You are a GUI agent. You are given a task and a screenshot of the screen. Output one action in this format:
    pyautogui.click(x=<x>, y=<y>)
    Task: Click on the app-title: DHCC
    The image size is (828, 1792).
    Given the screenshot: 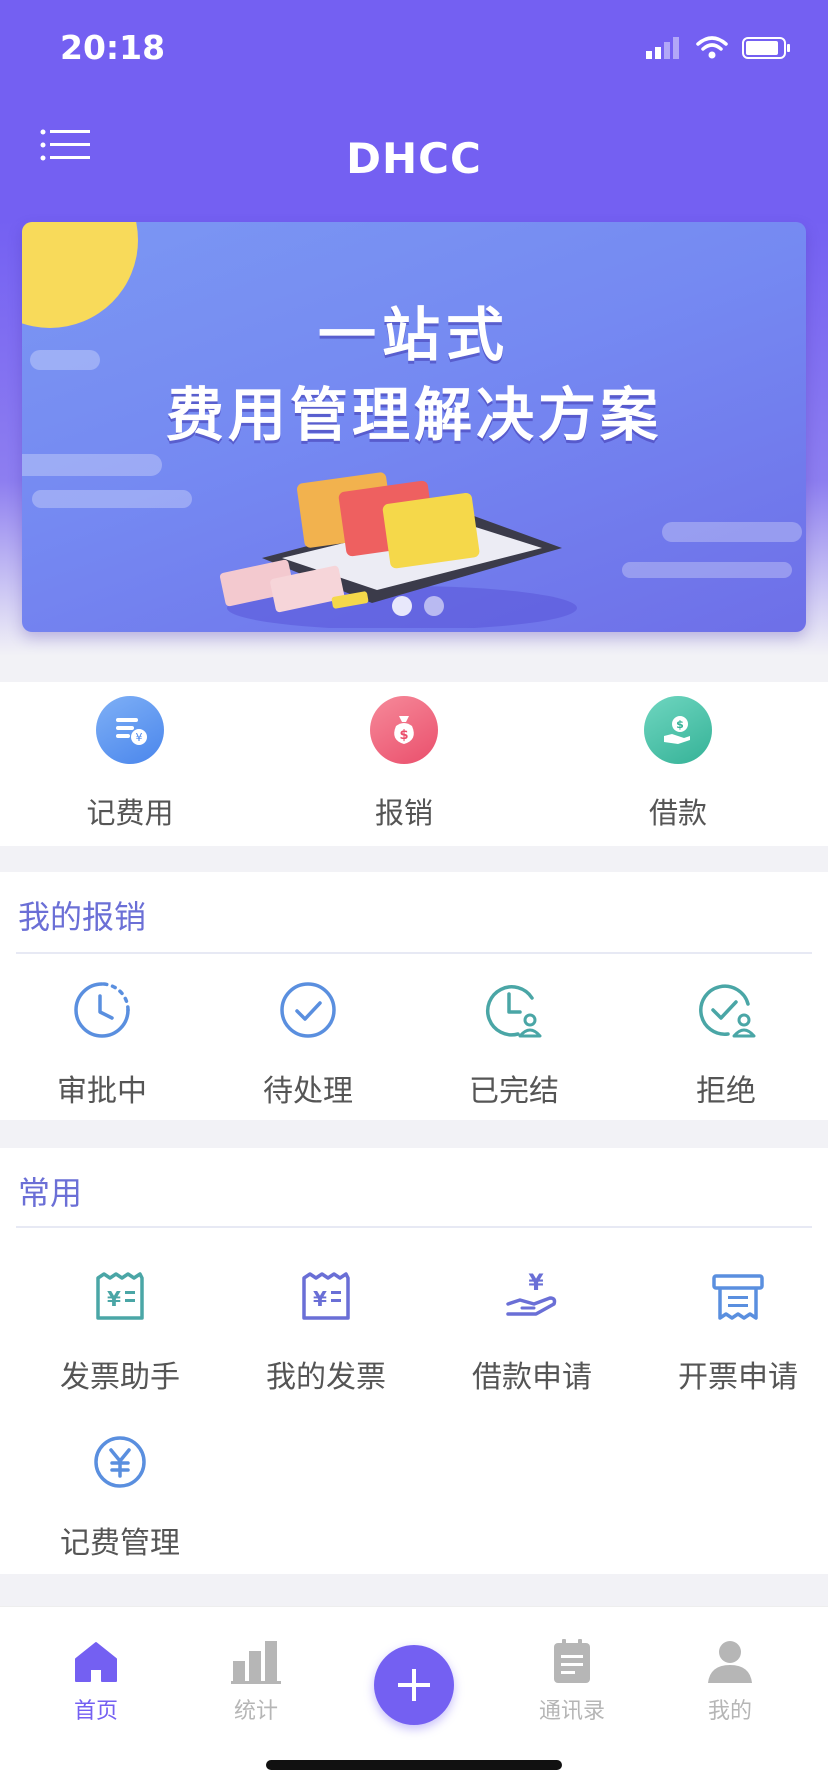 What is the action you would take?
    pyautogui.click(x=414, y=158)
    